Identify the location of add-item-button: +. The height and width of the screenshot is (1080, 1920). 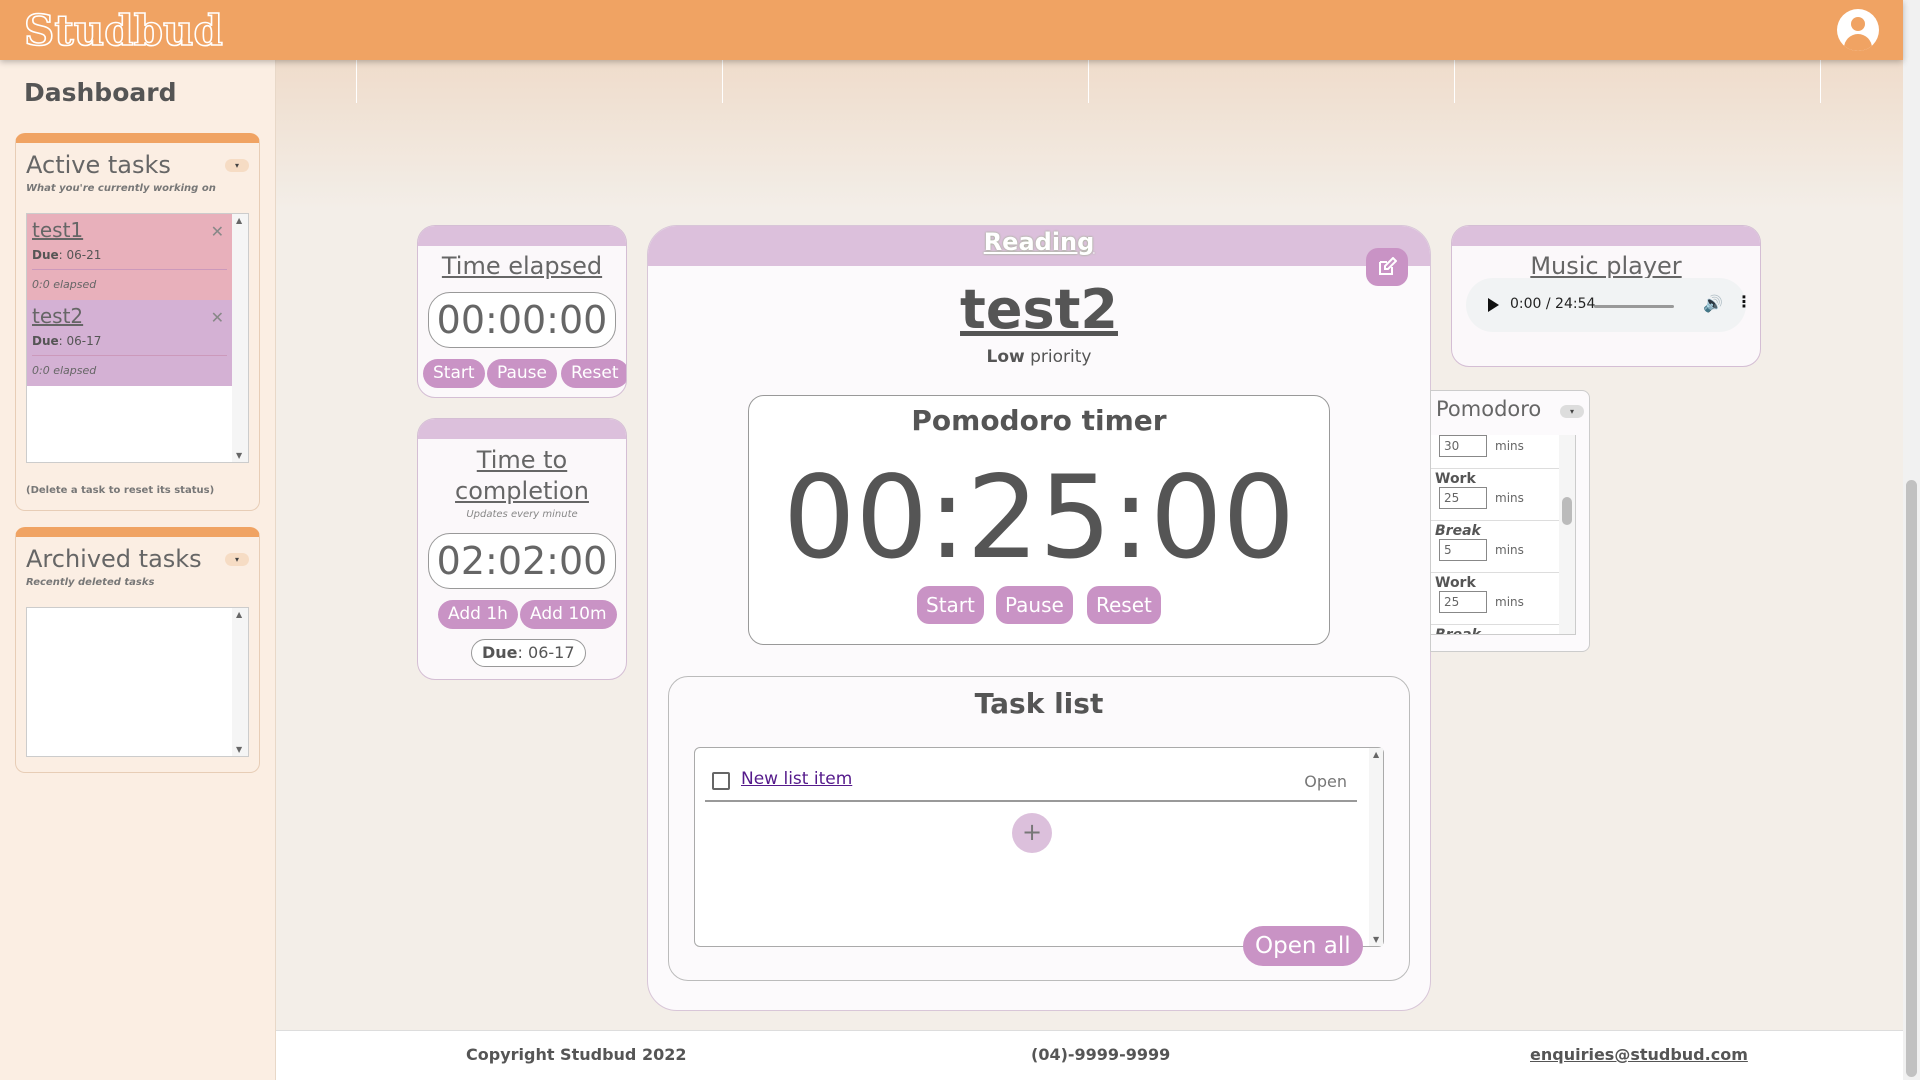
(1032, 833).